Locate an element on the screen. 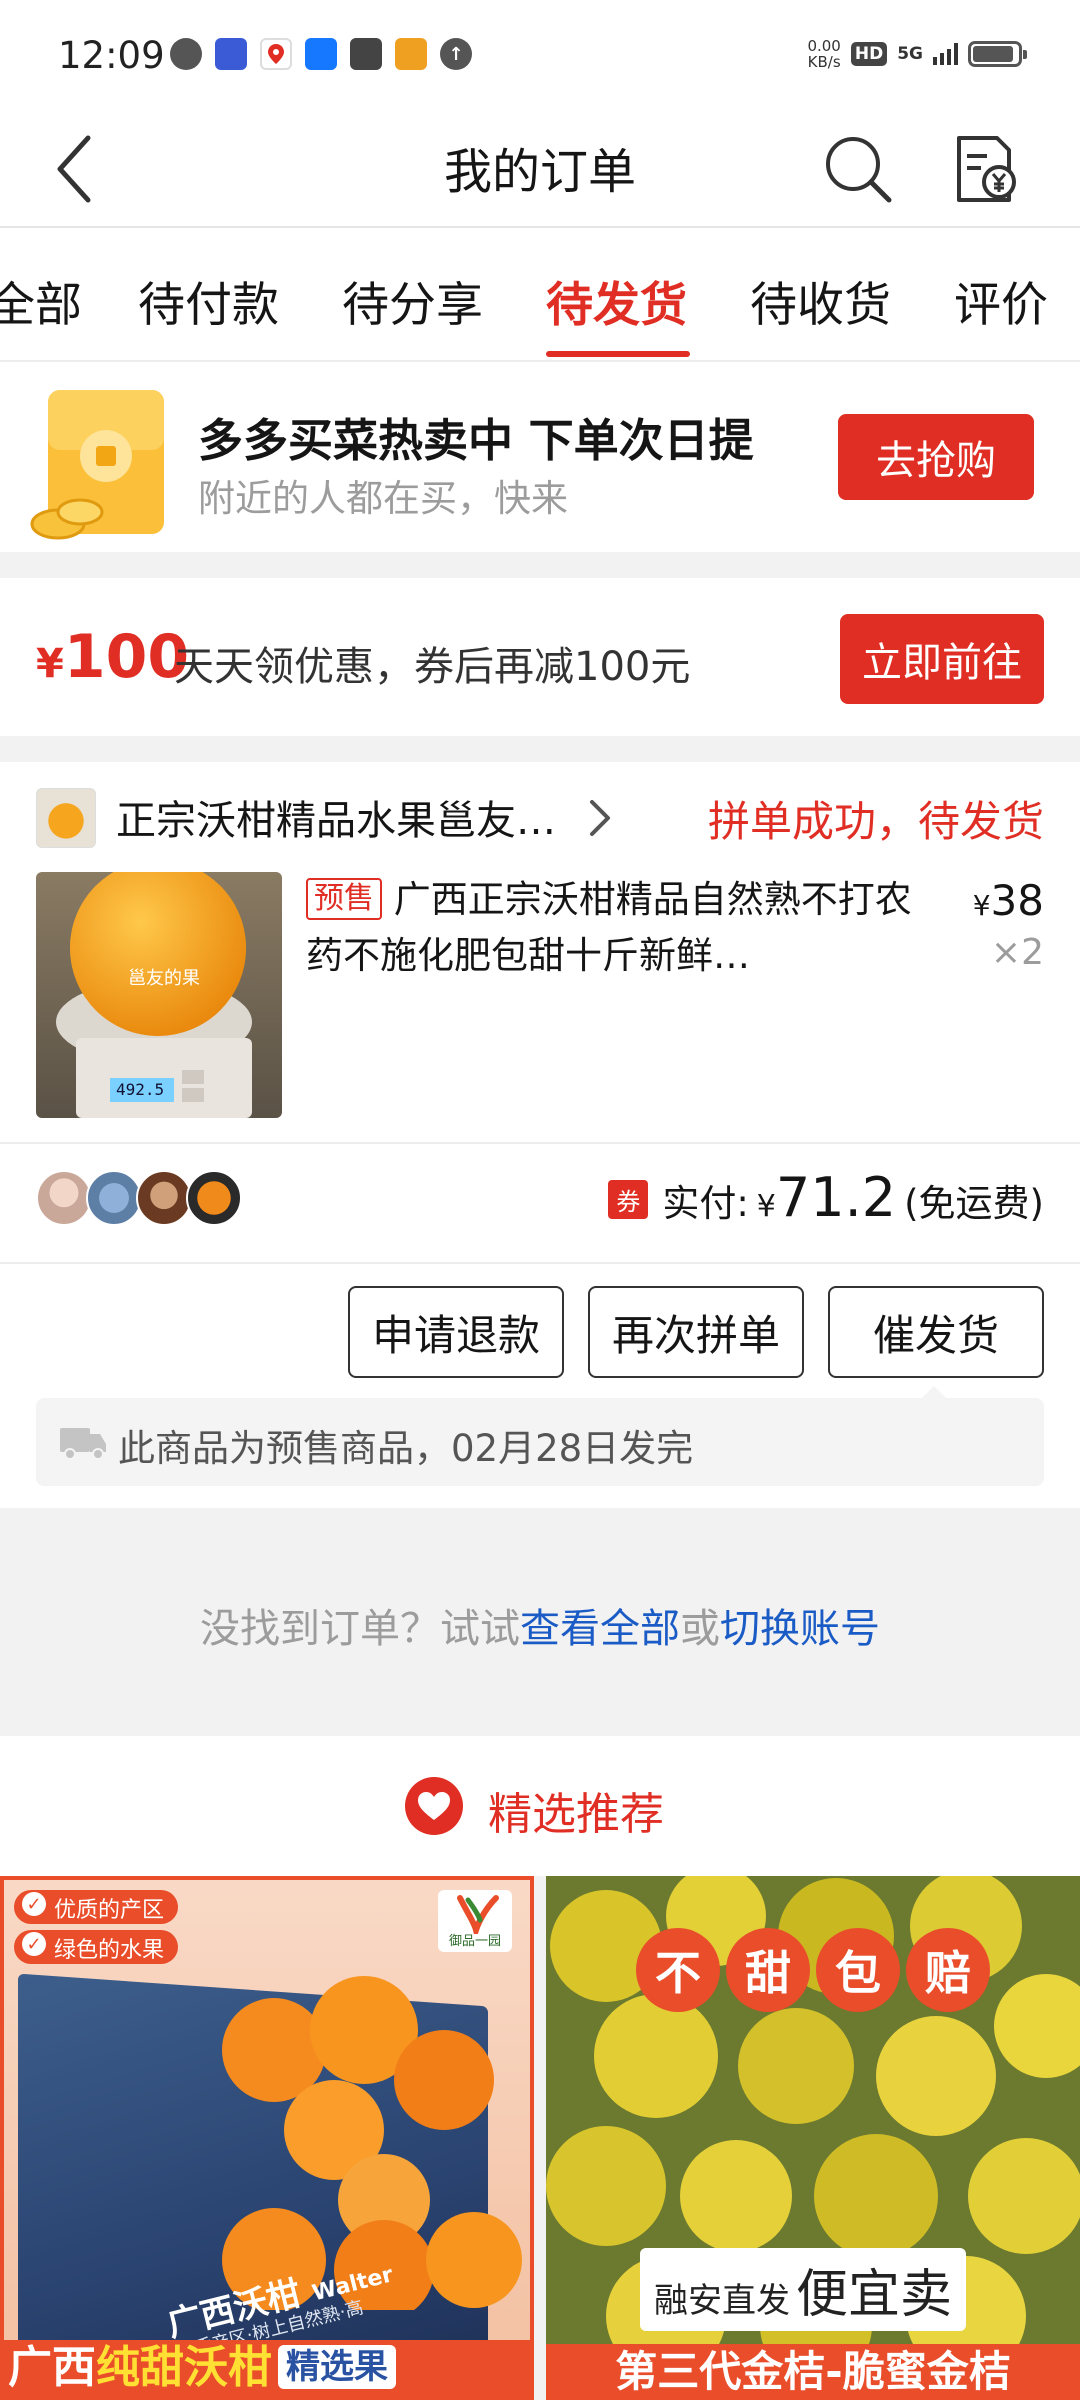  promo-subtitle: 附近的人都在买，快来 is located at coordinates (383, 498).